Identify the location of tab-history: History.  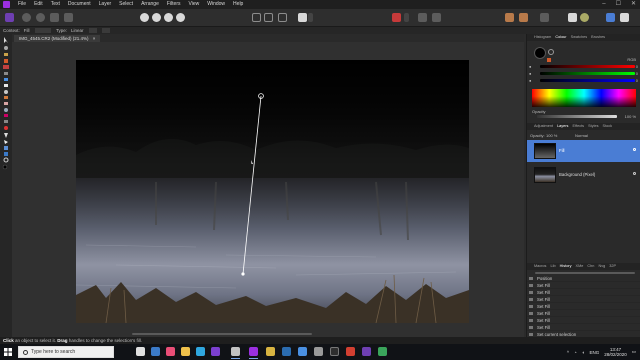
(566, 266).